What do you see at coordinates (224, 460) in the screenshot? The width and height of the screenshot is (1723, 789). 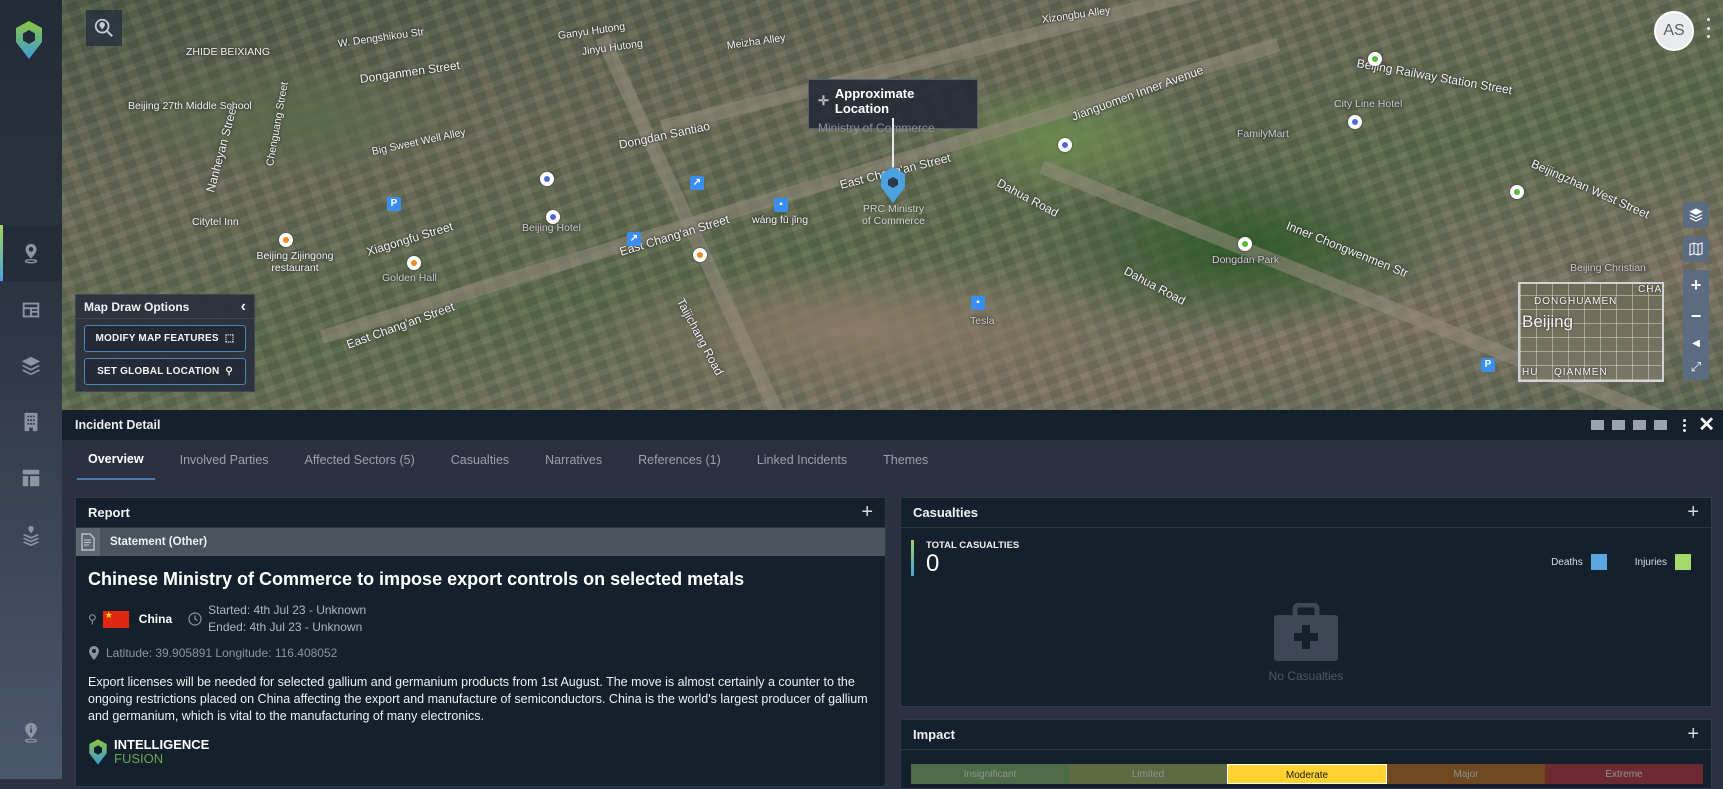 I see `tab-involved-parties: Involved Parties` at bounding box center [224, 460].